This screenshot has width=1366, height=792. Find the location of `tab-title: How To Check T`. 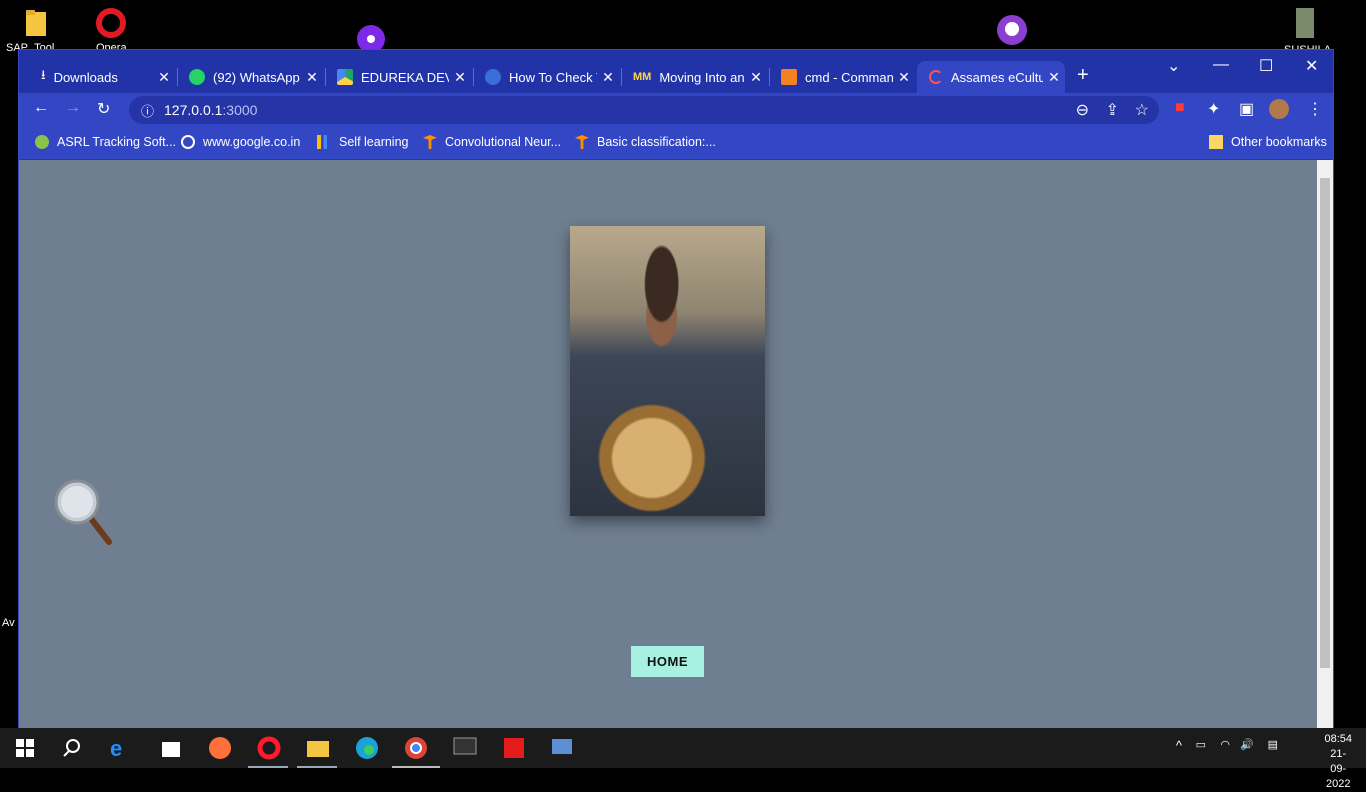

tab-title: How To Check T is located at coordinates (553, 77).